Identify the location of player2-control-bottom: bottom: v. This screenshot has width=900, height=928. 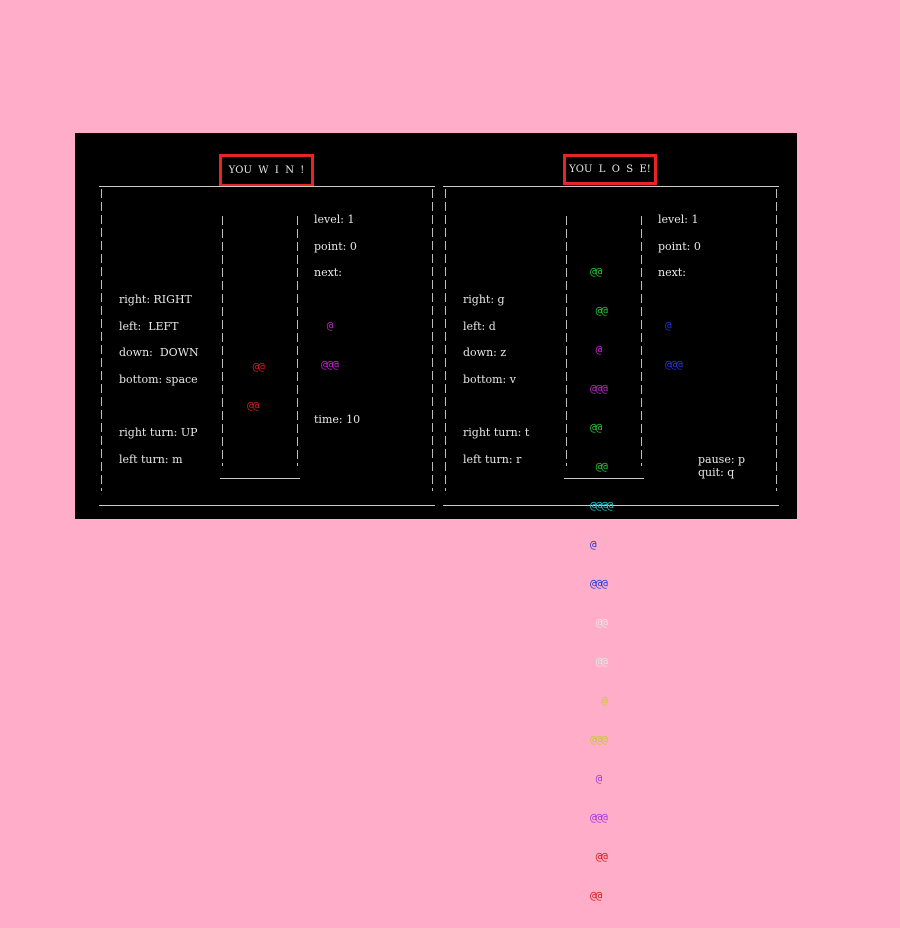
(489, 379).